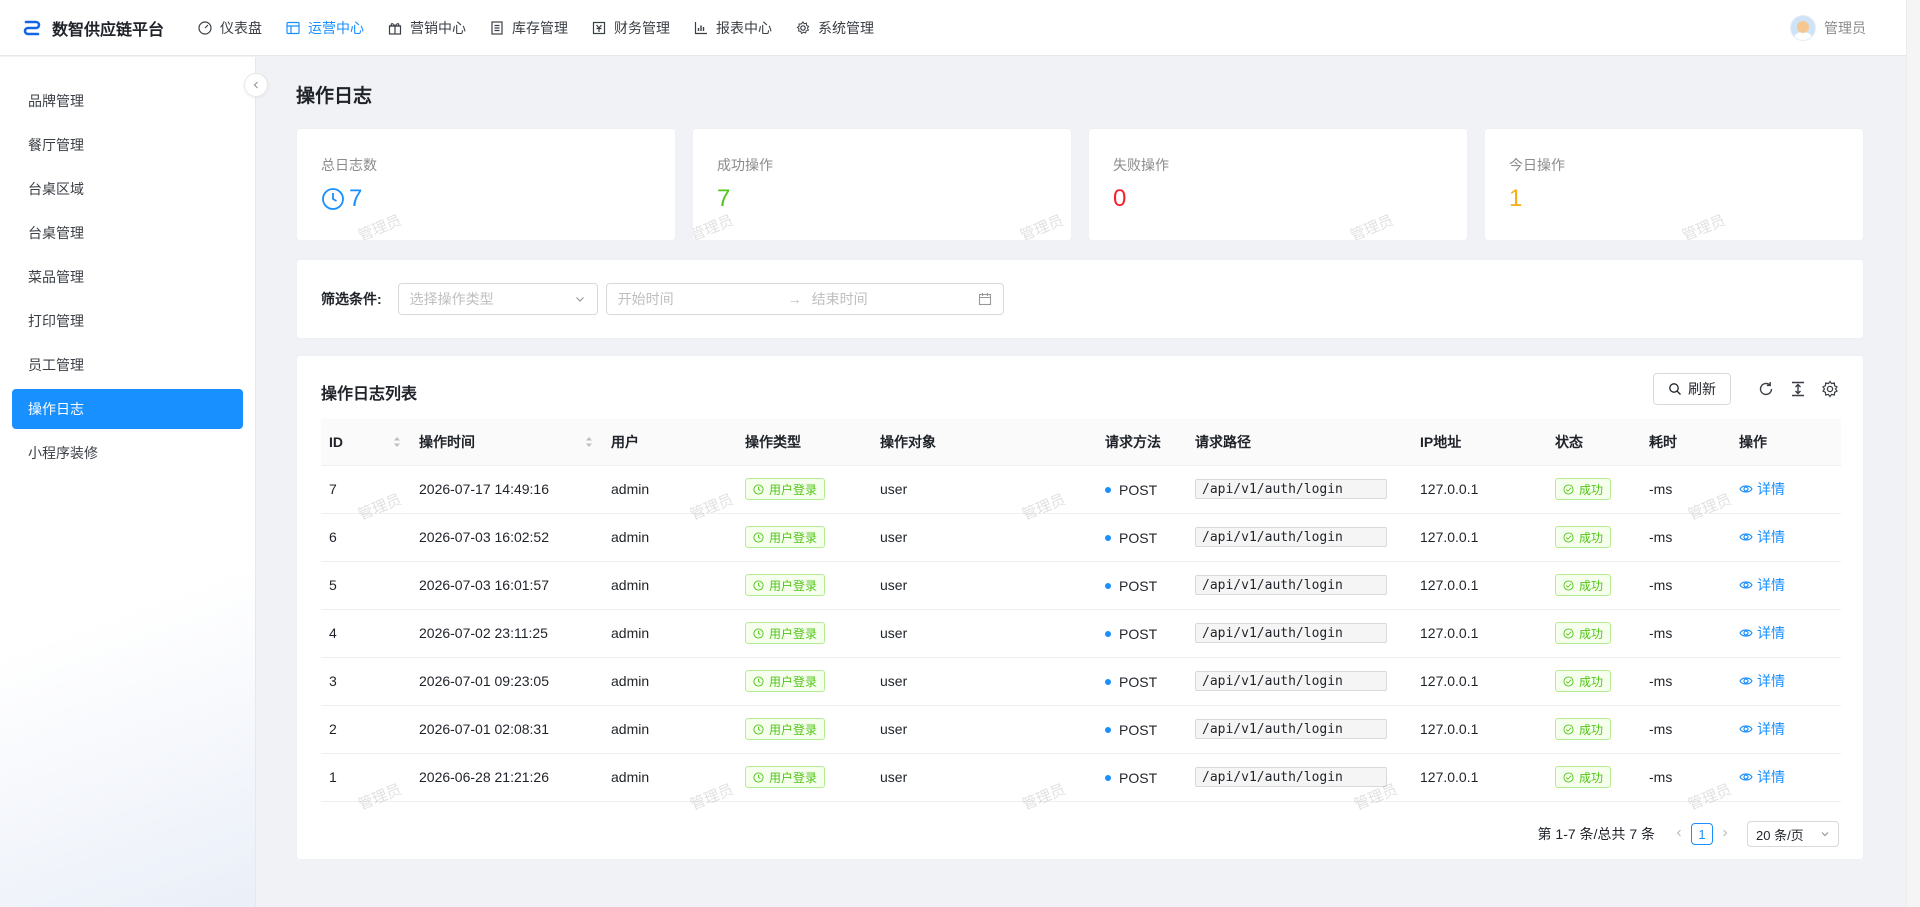  I want to click on sidebar-item-staff: 员工管理, so click(127, 365).